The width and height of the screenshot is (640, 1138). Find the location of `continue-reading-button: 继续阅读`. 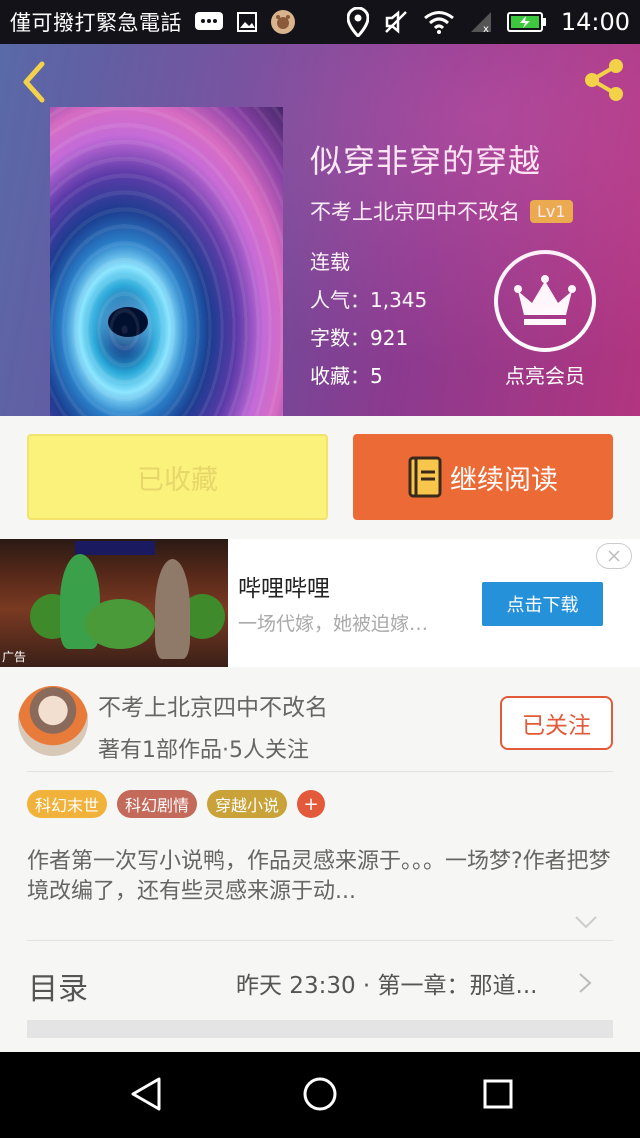

continue-reading-button: 继续阅读 is located at coordinates (483, 477).